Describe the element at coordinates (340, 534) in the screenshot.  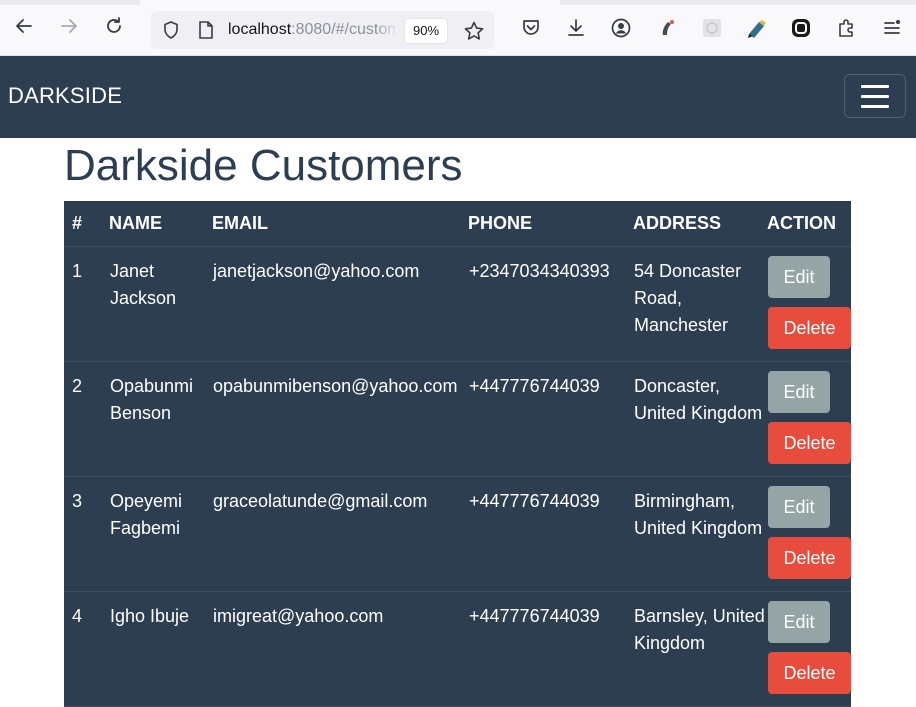
I see `cell-email: graceolatunde@gmail.com` at that location.